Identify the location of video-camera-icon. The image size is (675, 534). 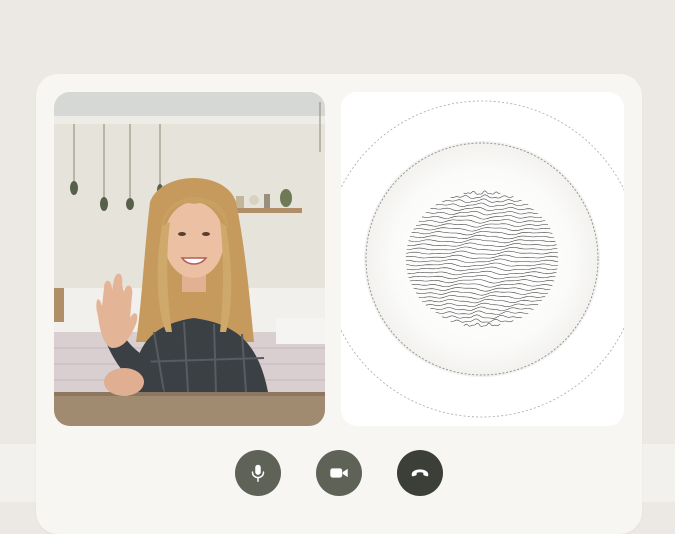
(339, 473).